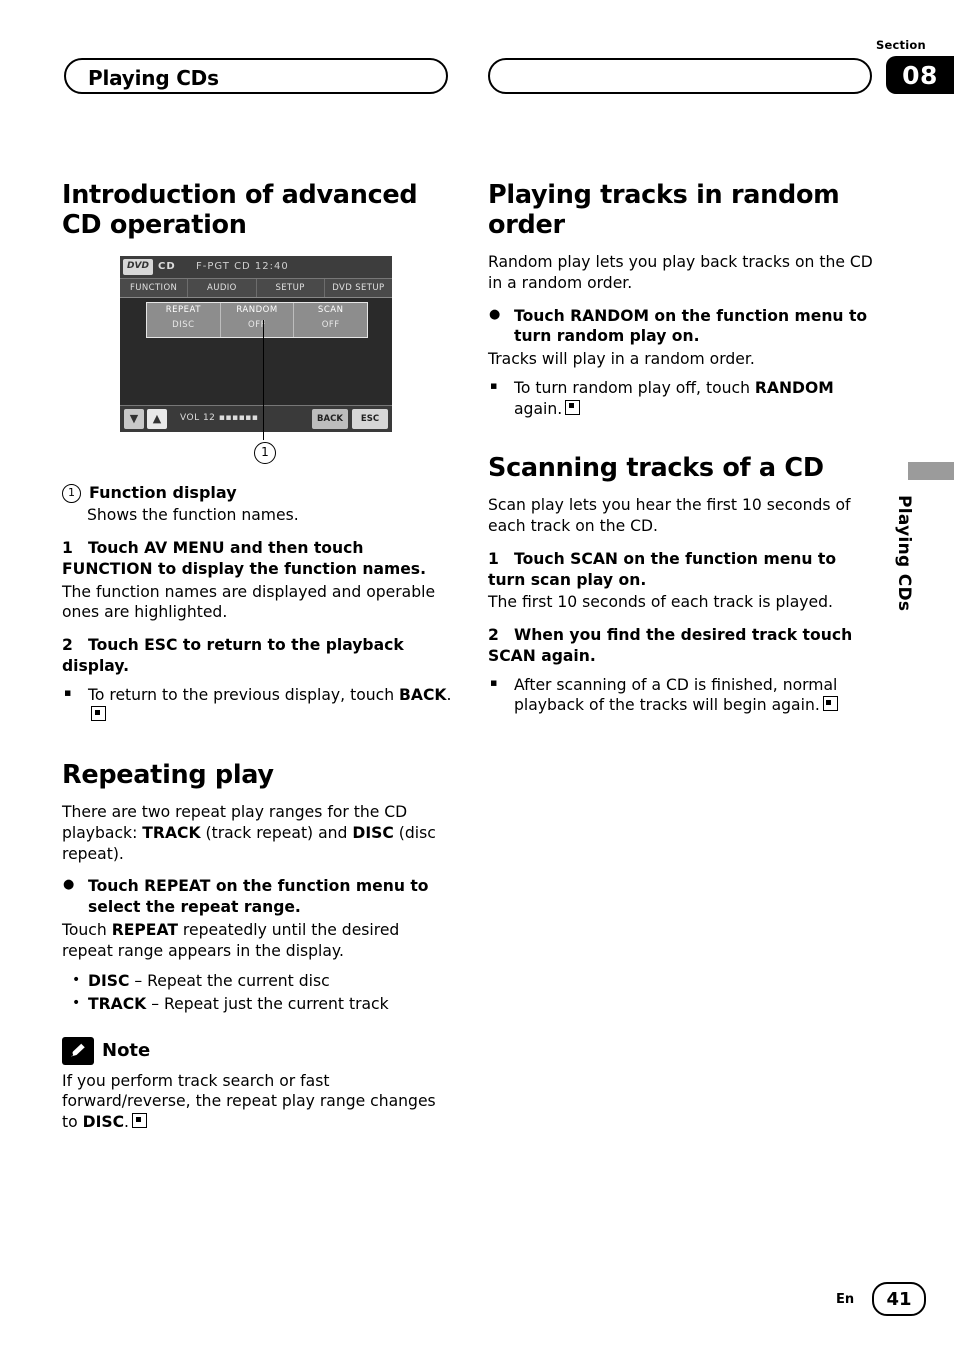  What do you see at coordinates (219, 418) in the screenshot?
I see `volume-indicator: VOL 12 ▪▪▪▪▪▪` at bounding box center [219, 418].